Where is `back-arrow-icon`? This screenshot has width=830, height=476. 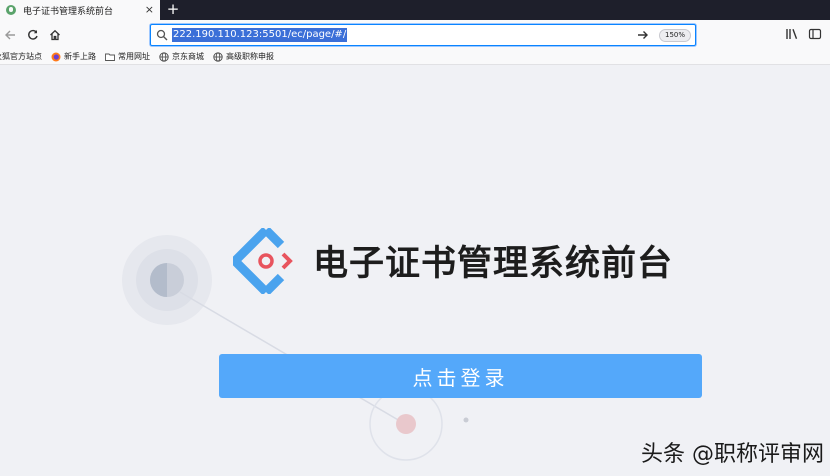
back-arrow-icon is located at coordinates (10, 35).